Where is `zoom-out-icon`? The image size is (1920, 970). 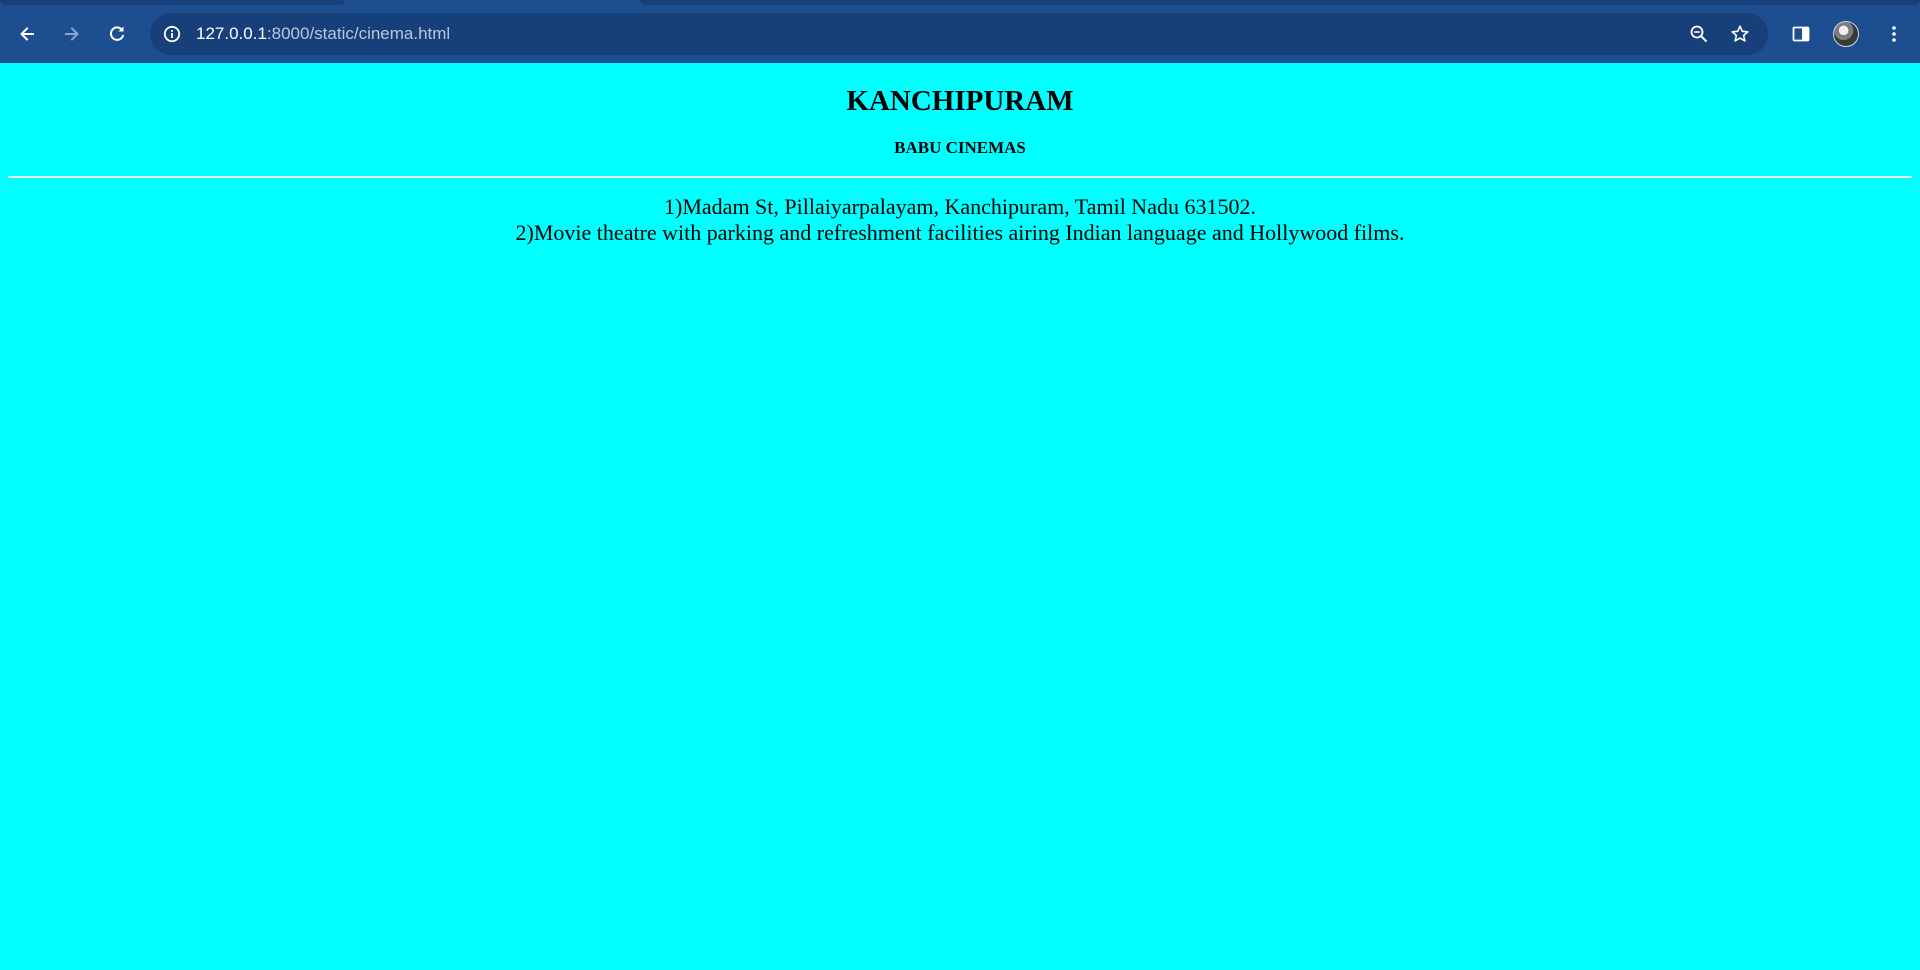
zoom-out-icon is located at coordinates (1699, 34).